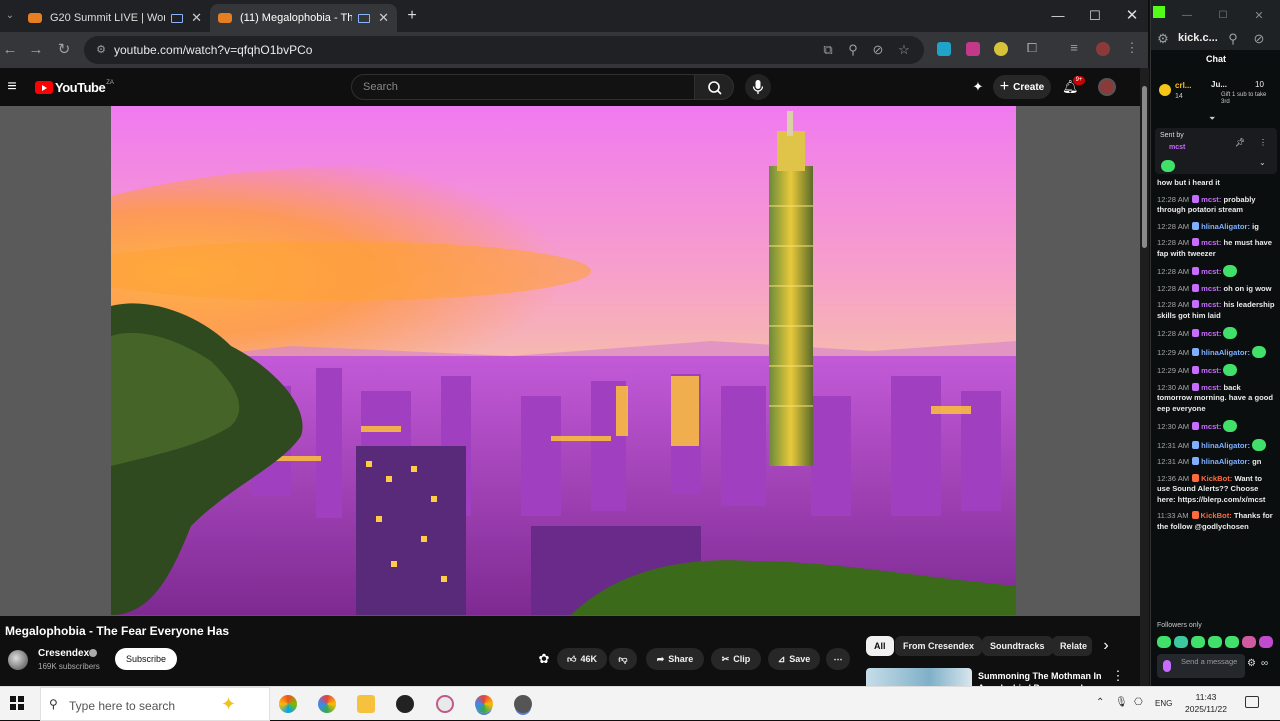 The height and width of the screenshot is (721, 1280). What do you see at coordinates (412, 16) in the screenshot?
I see `new-tab-button: +` at bounding box center [412, 16].